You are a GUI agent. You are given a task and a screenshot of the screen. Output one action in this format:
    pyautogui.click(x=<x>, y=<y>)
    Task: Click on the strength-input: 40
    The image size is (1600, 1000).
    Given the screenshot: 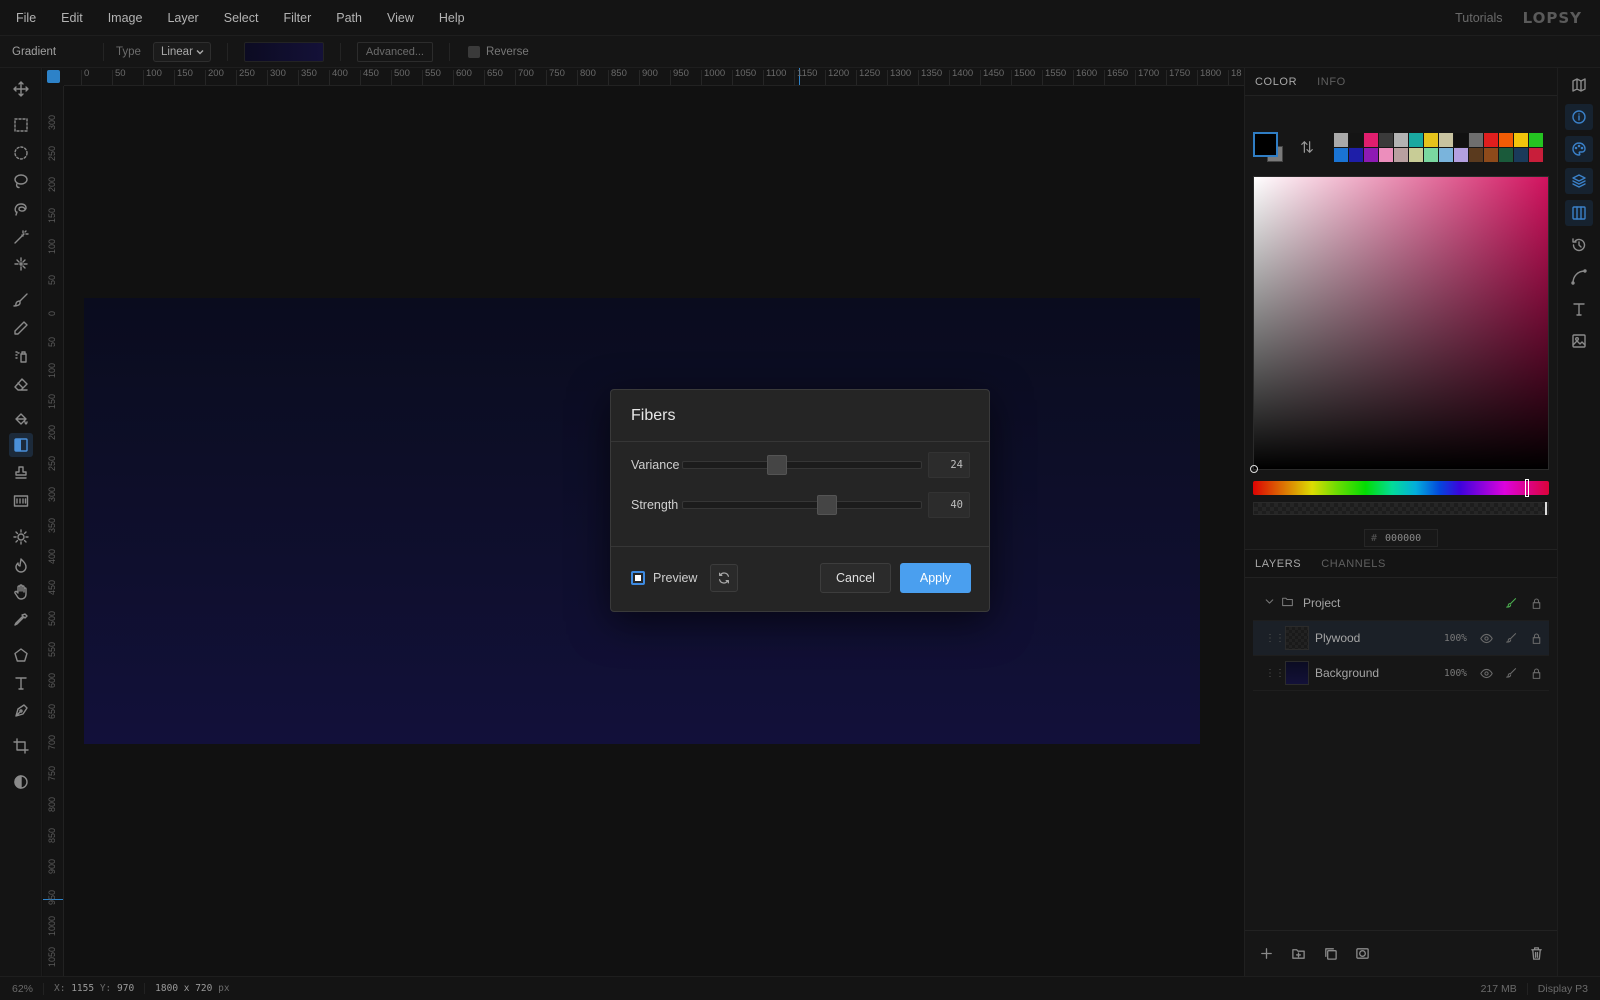 What is the action you would take?
    pyautogui.click(x=949, y=505)
    